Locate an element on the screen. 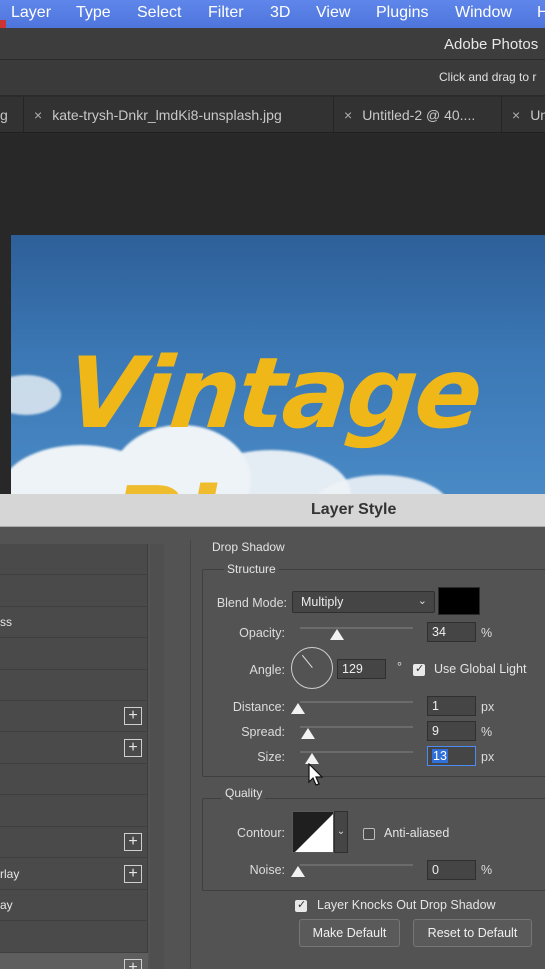  distance-slider is located at coordinates (356, 702).